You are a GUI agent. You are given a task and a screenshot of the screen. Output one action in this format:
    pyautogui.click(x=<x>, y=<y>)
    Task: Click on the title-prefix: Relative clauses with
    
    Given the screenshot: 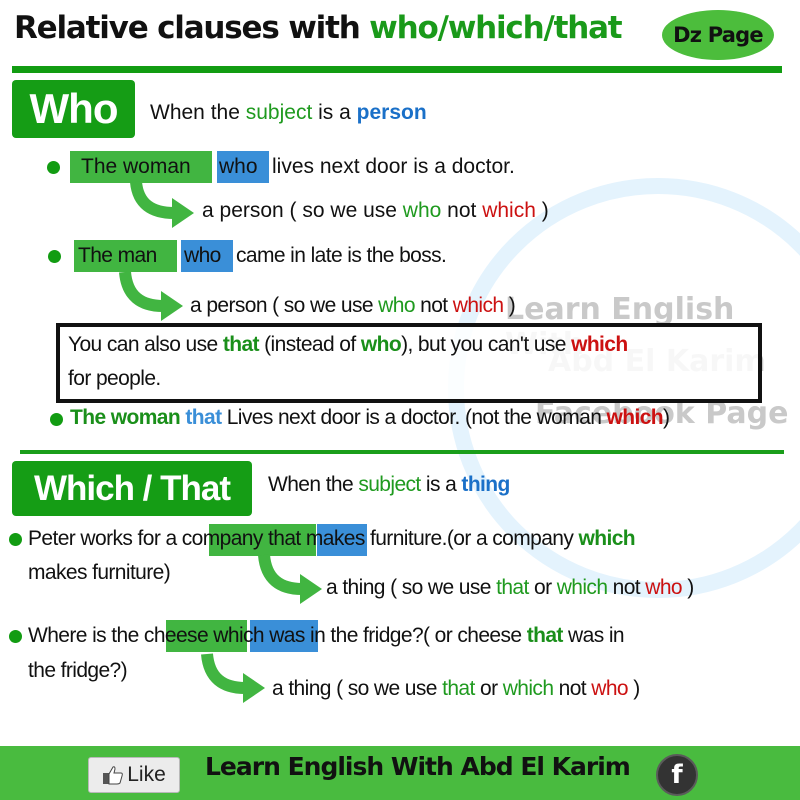 What is the action you would take?
    pyautogui.click(x=192, y=28)
    